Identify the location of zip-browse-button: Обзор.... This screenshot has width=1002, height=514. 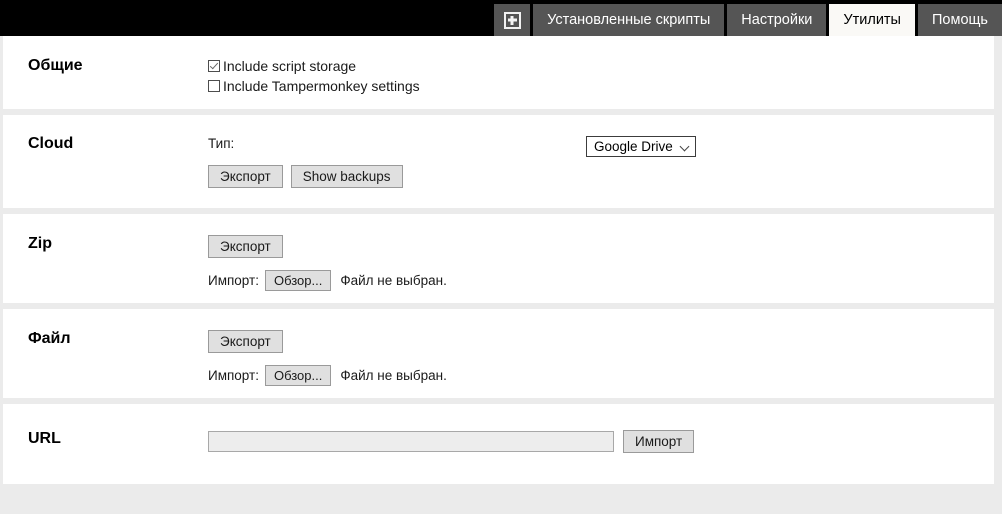
(298, 280).